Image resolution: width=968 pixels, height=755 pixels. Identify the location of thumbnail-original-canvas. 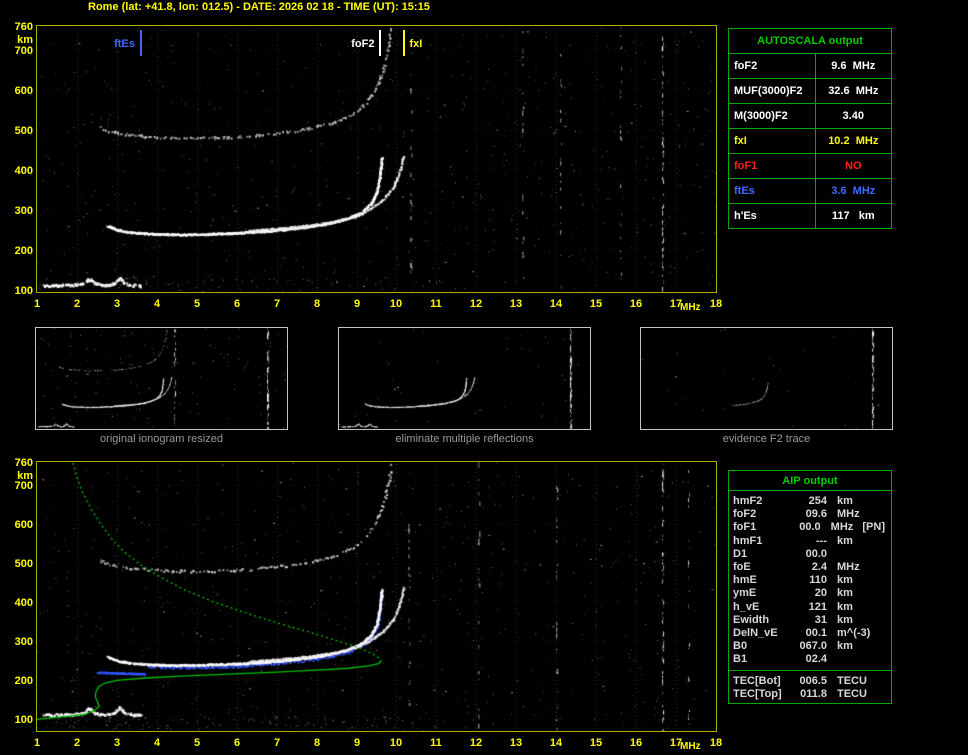
(161, 378).